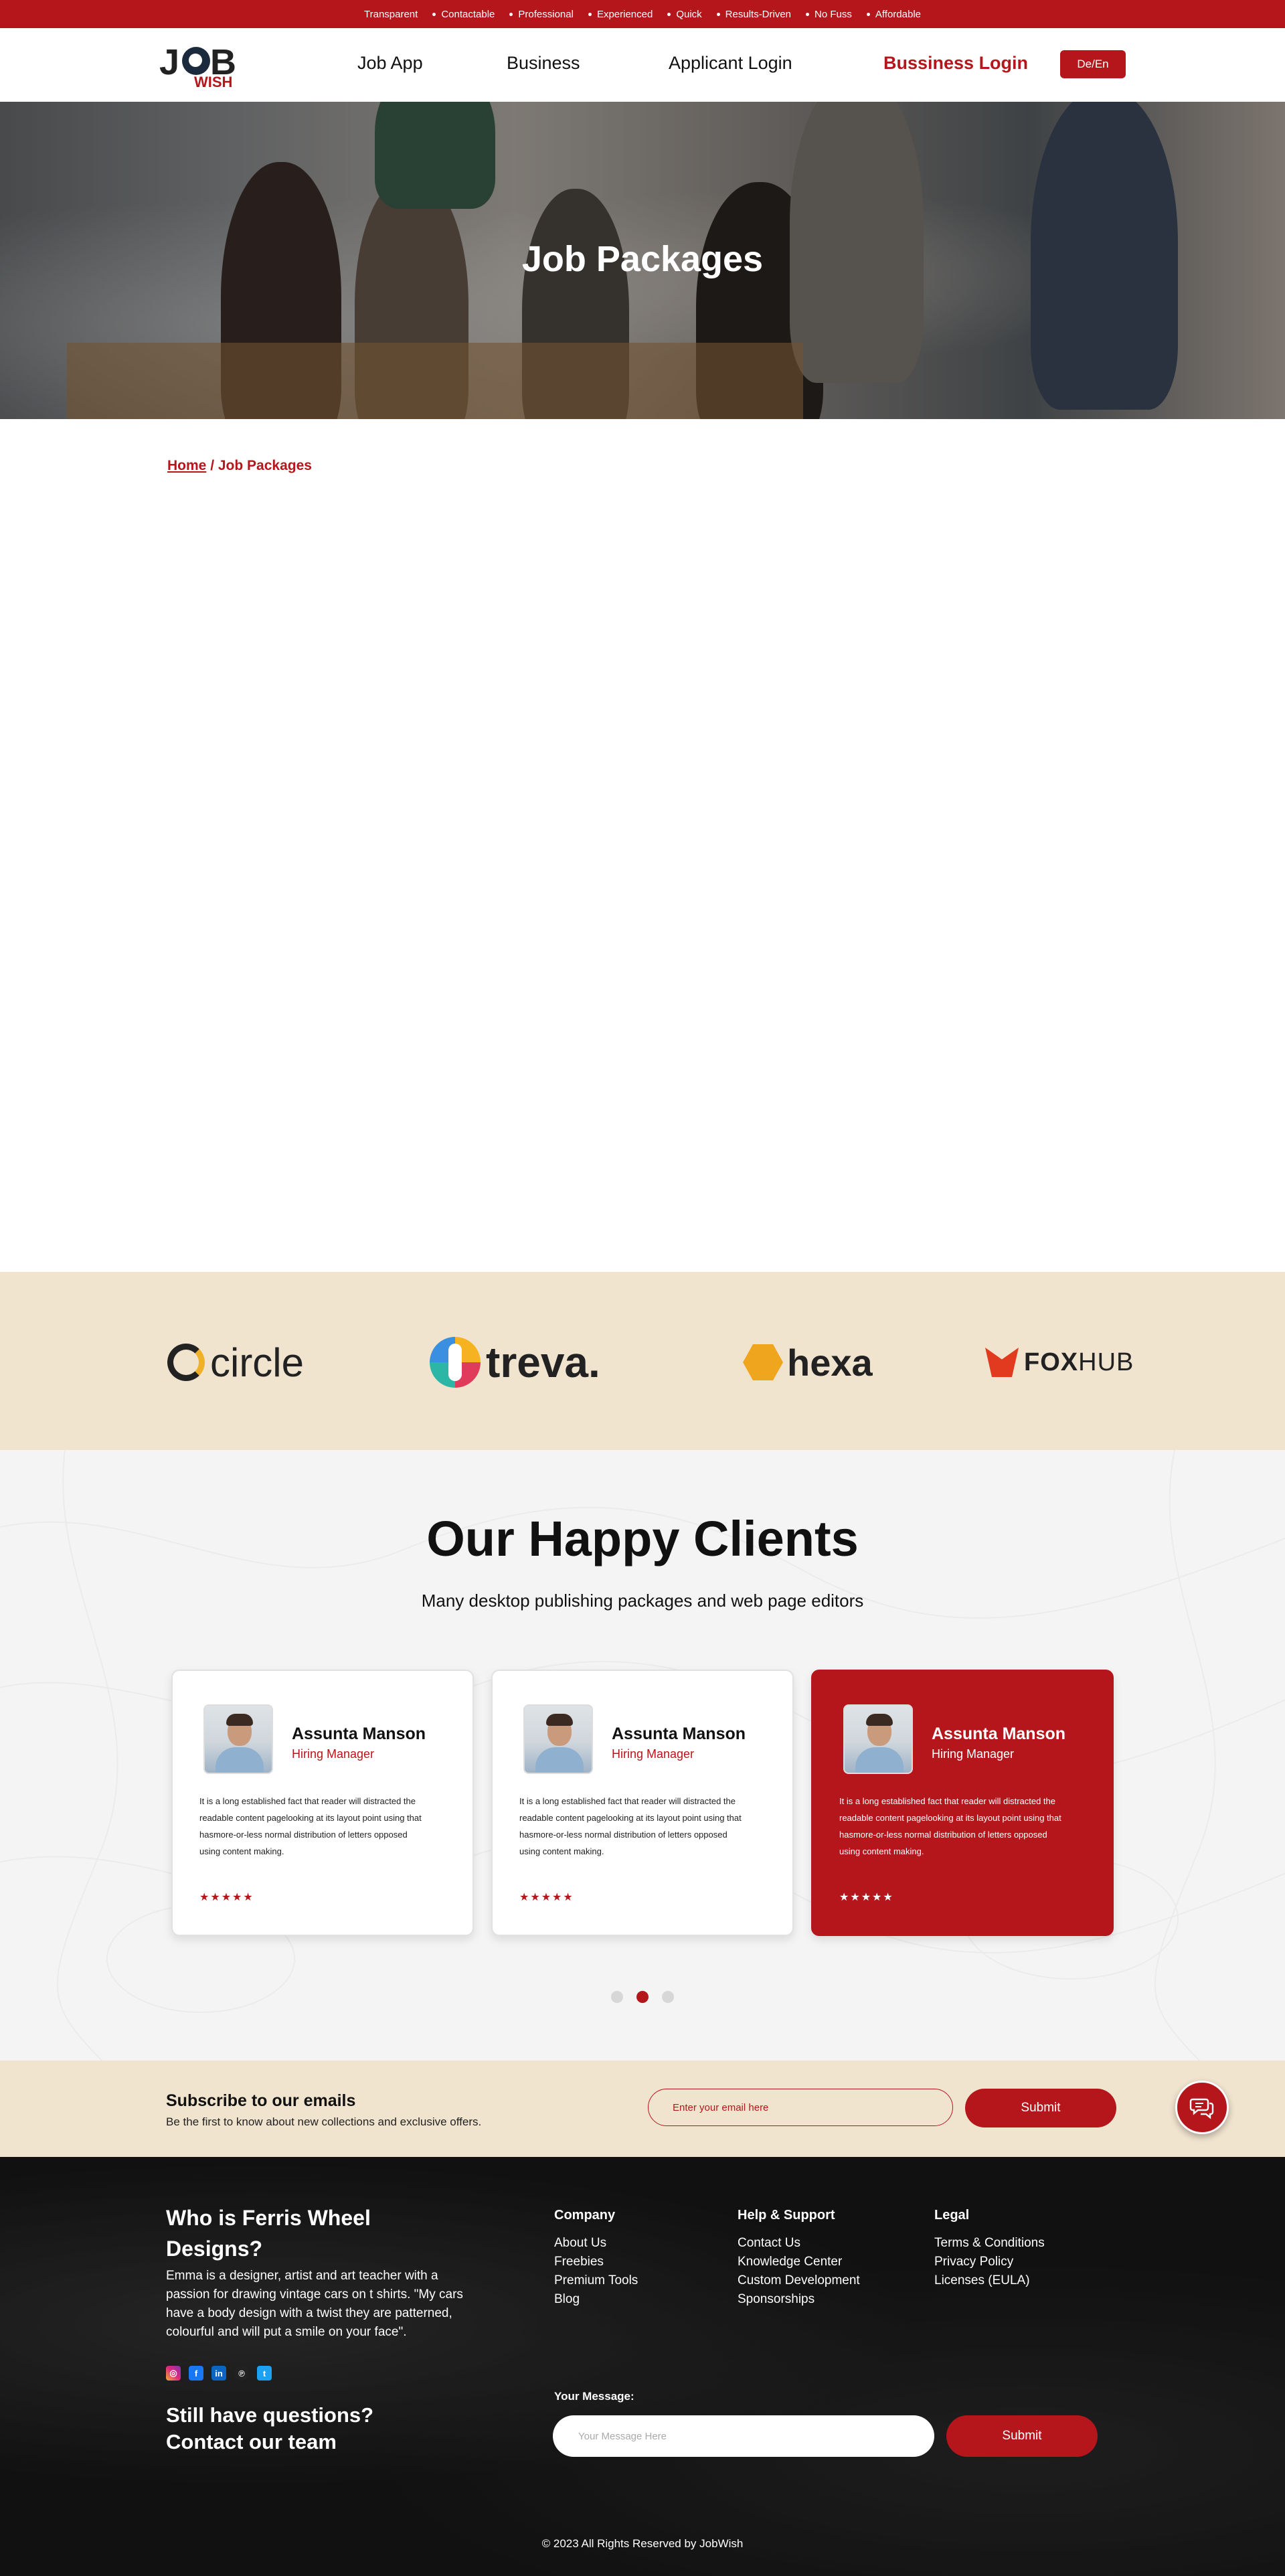 This screenshot has height=2576, width=1285. Describe the element at coordinates (596, 2262) in the screenshot. I see `footer-link: Freebies` at that location.